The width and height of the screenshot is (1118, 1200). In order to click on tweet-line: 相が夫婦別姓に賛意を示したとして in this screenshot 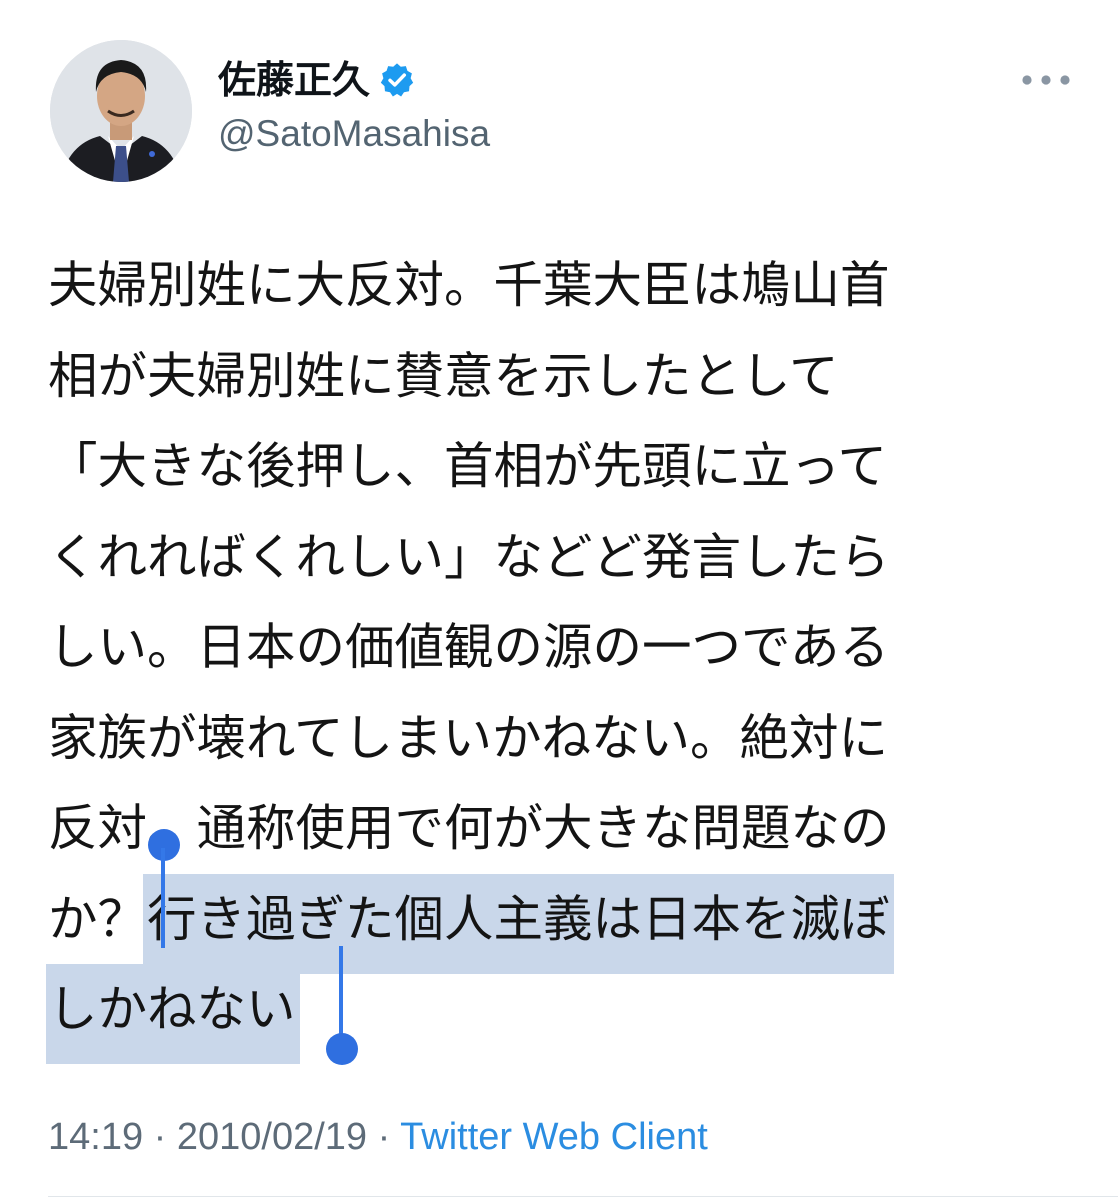, I will do `click(443, 375)`.